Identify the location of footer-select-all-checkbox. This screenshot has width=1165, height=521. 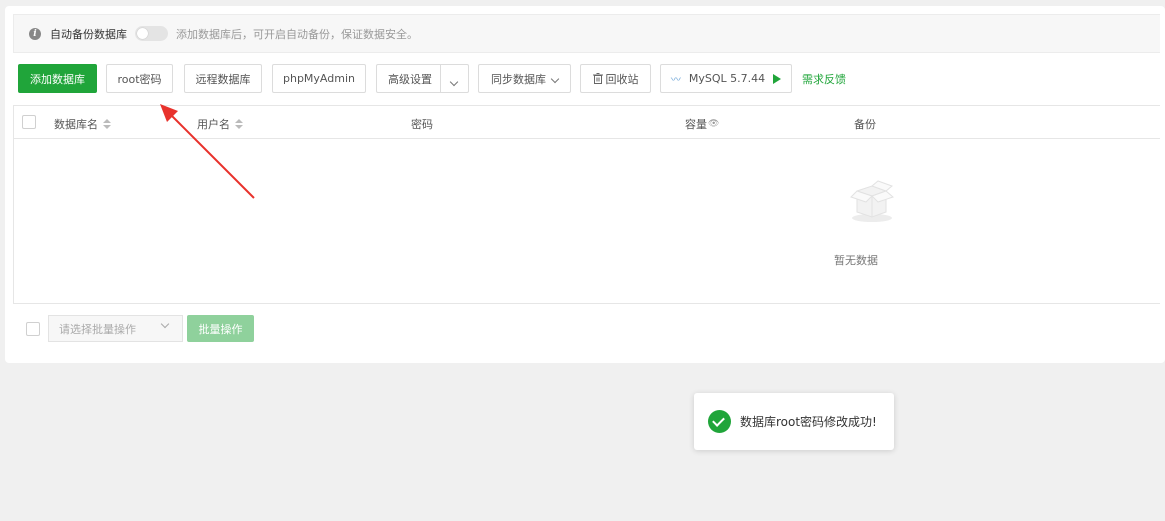
(33, 329).